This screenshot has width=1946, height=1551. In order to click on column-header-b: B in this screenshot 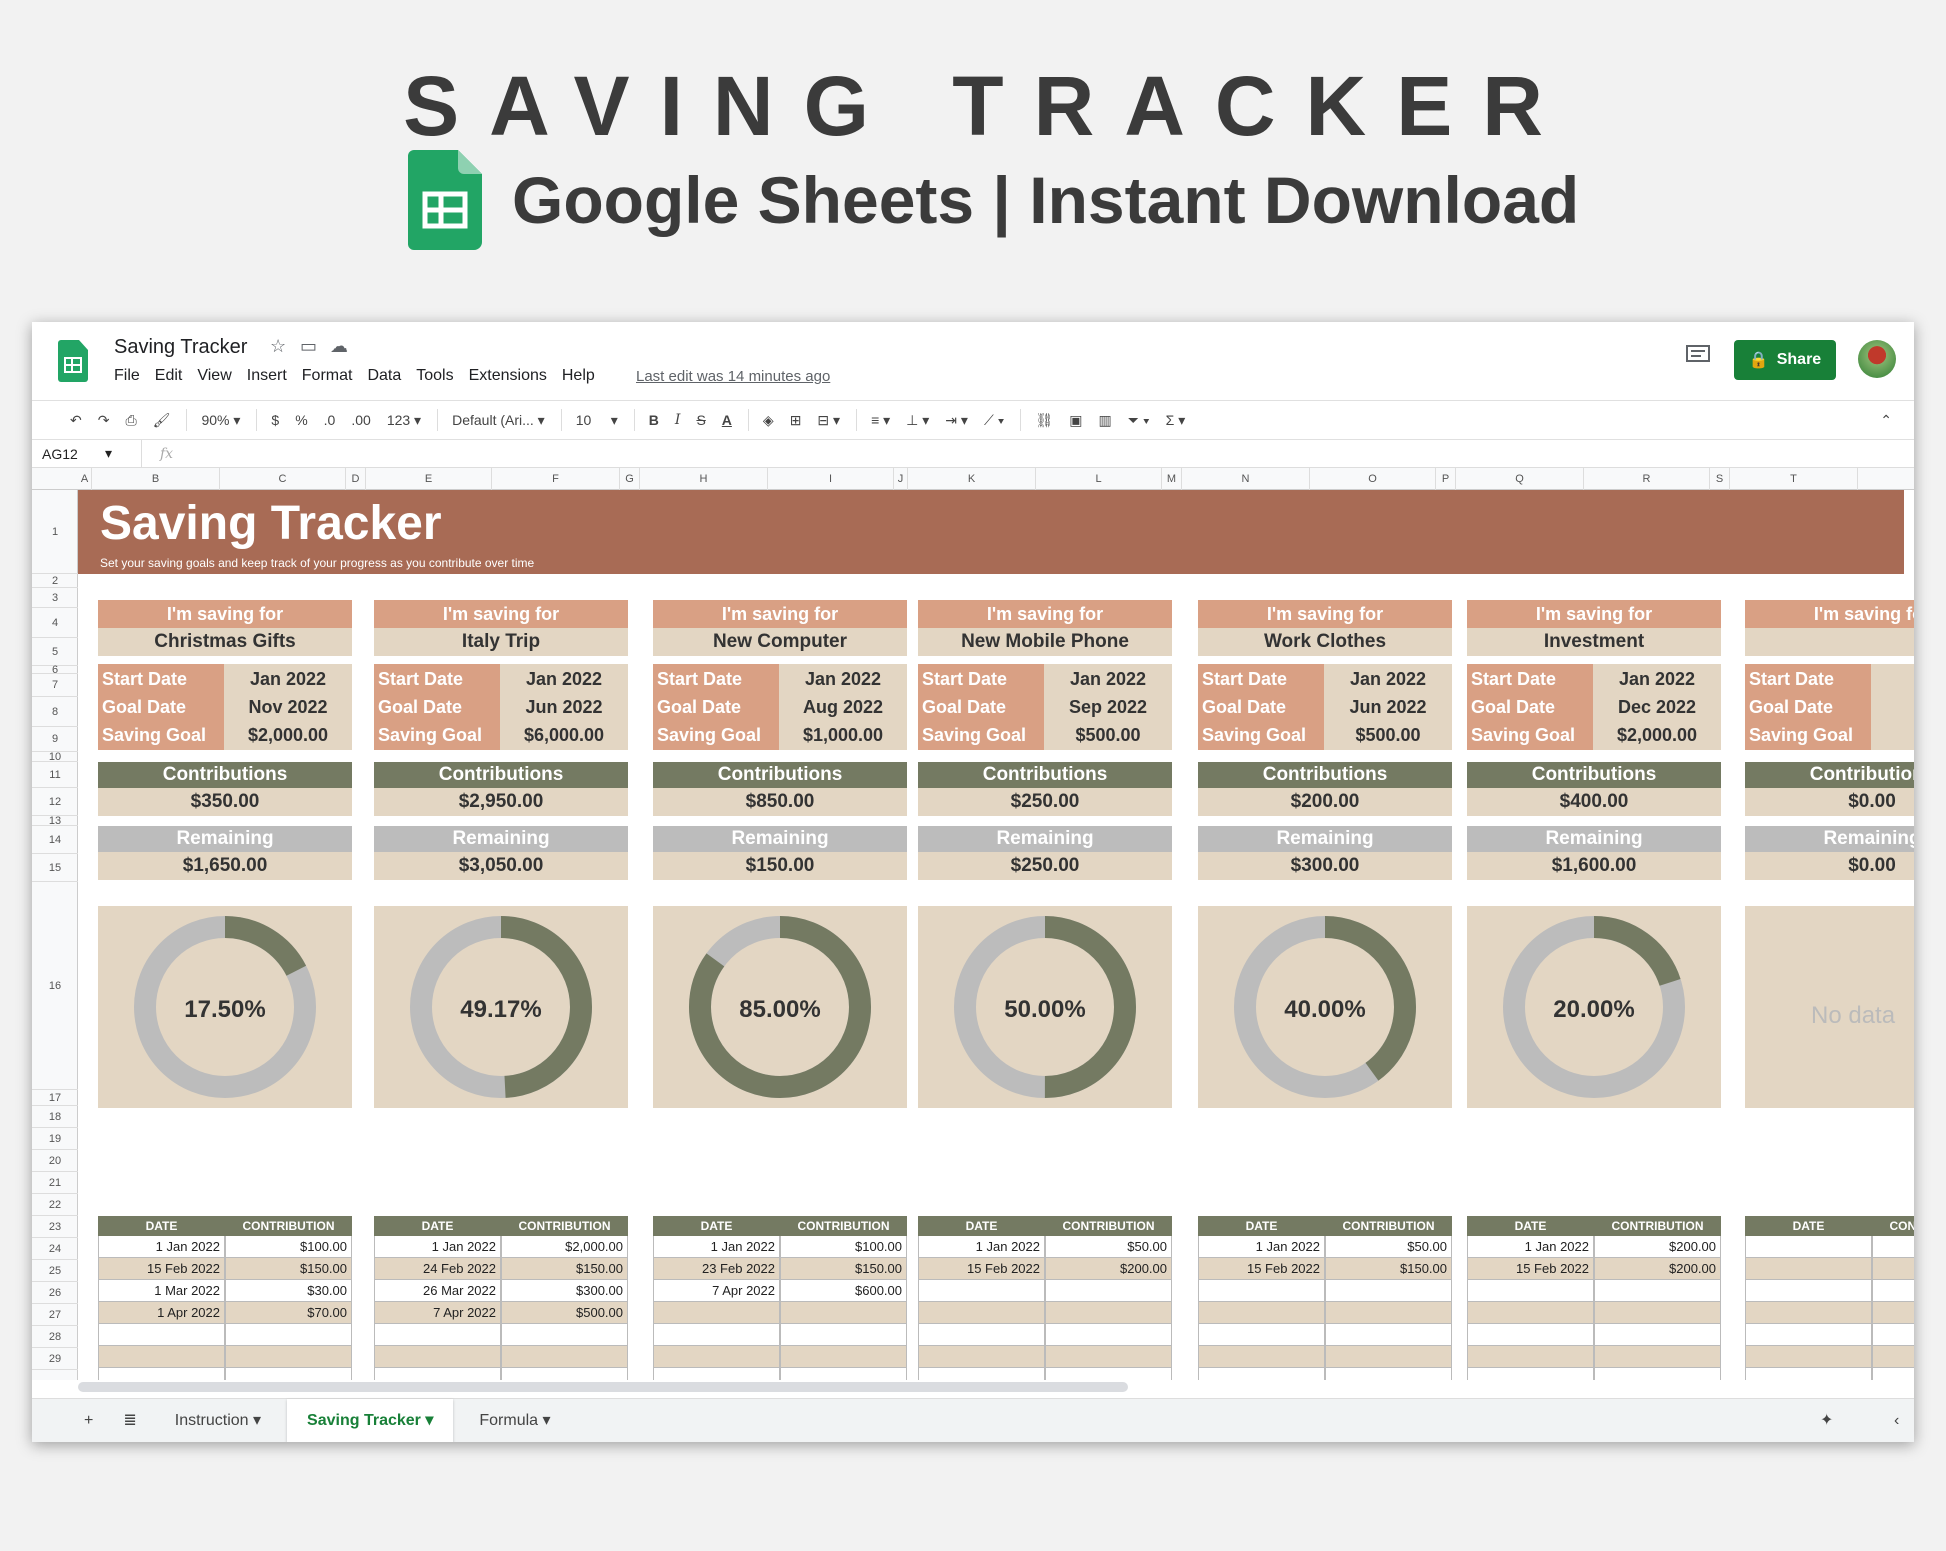, I will do `click(156, 479)`.